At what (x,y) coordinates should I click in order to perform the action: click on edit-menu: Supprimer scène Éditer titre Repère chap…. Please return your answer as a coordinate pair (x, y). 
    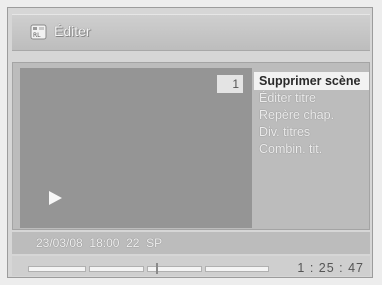
    Looking at the image, I should click on (311, 115).